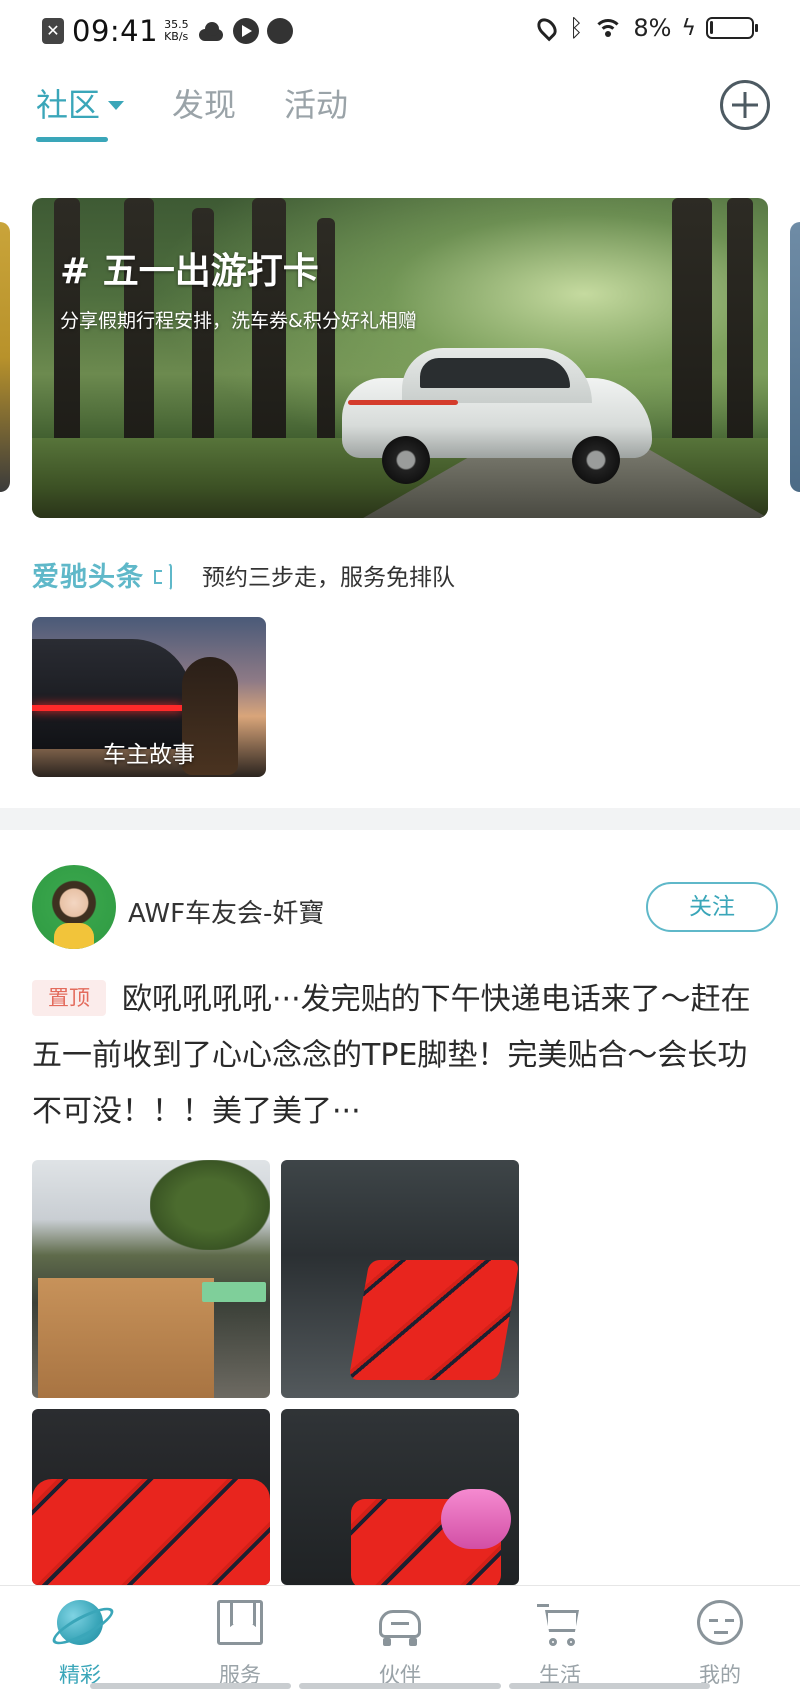  Describe the element at coordinates (5, 357) in the screenshot. I see `banner-prev-peek` at that location.